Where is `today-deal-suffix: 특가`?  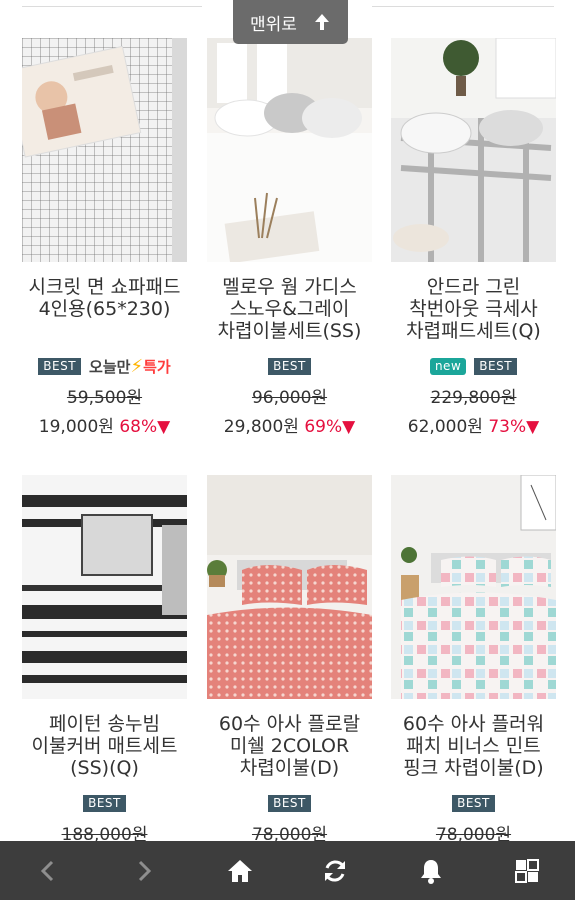
today-deal-suffix: 특가 is located at coordinates (157, 366).